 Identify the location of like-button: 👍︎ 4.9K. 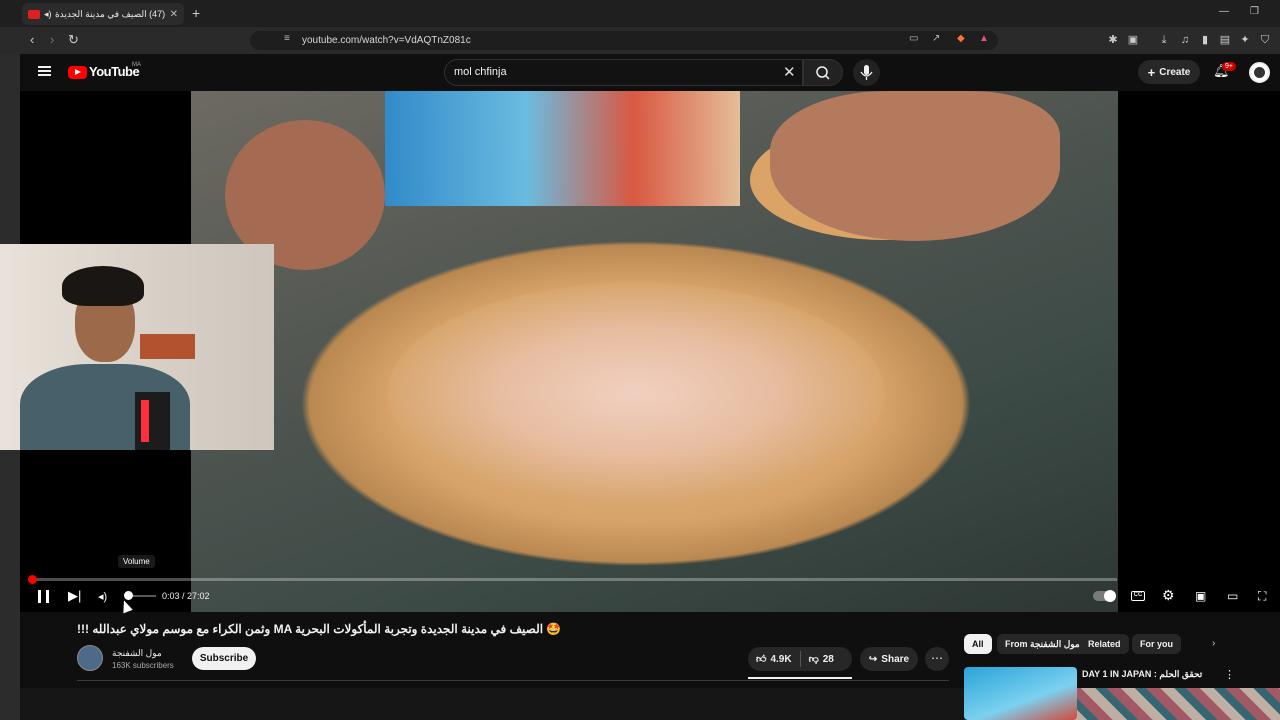
(774, 659).